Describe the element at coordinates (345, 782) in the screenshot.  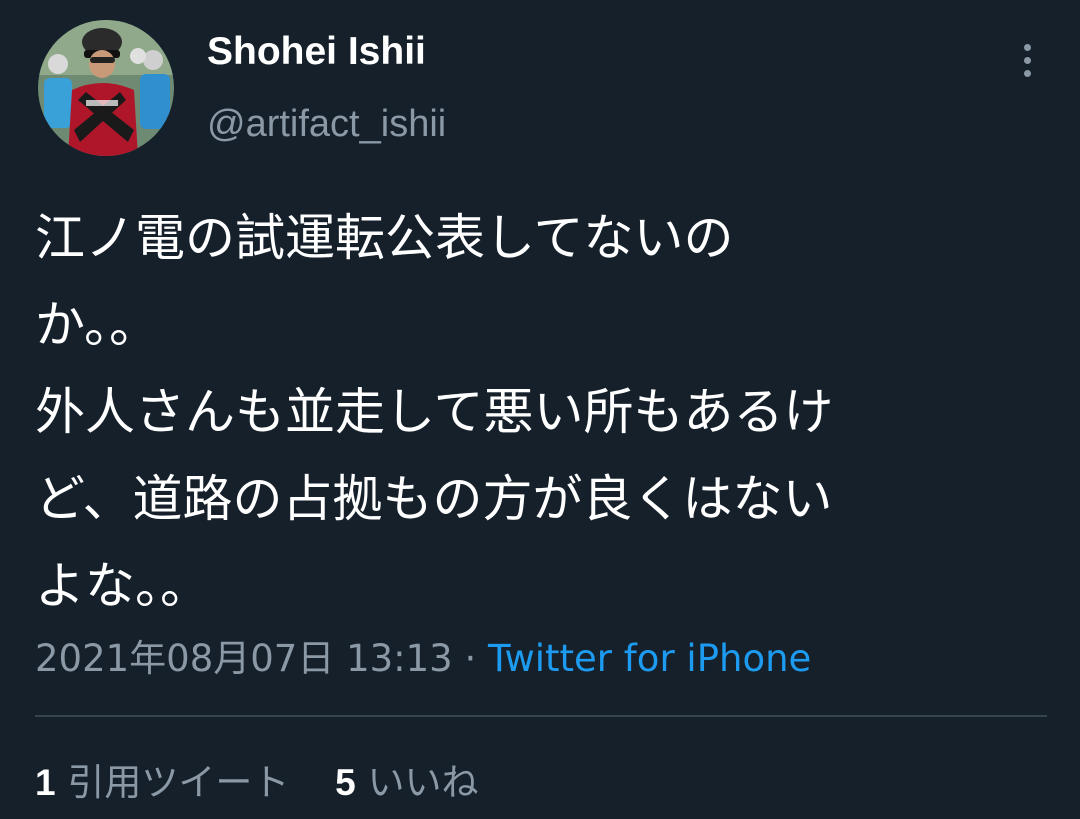
I see `like-count: 5` at that location.